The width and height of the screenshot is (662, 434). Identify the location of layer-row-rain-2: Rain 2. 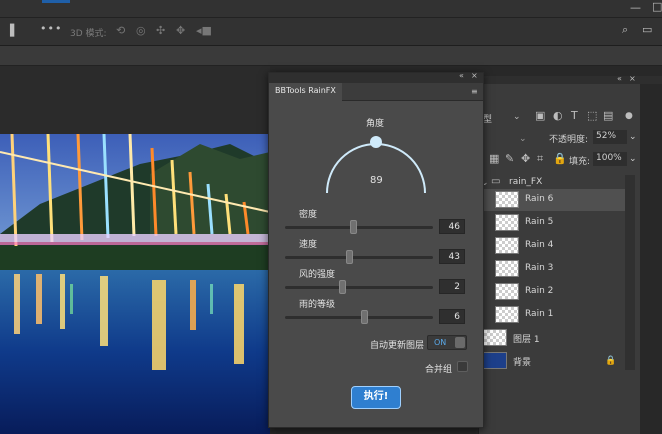
(552, 292).